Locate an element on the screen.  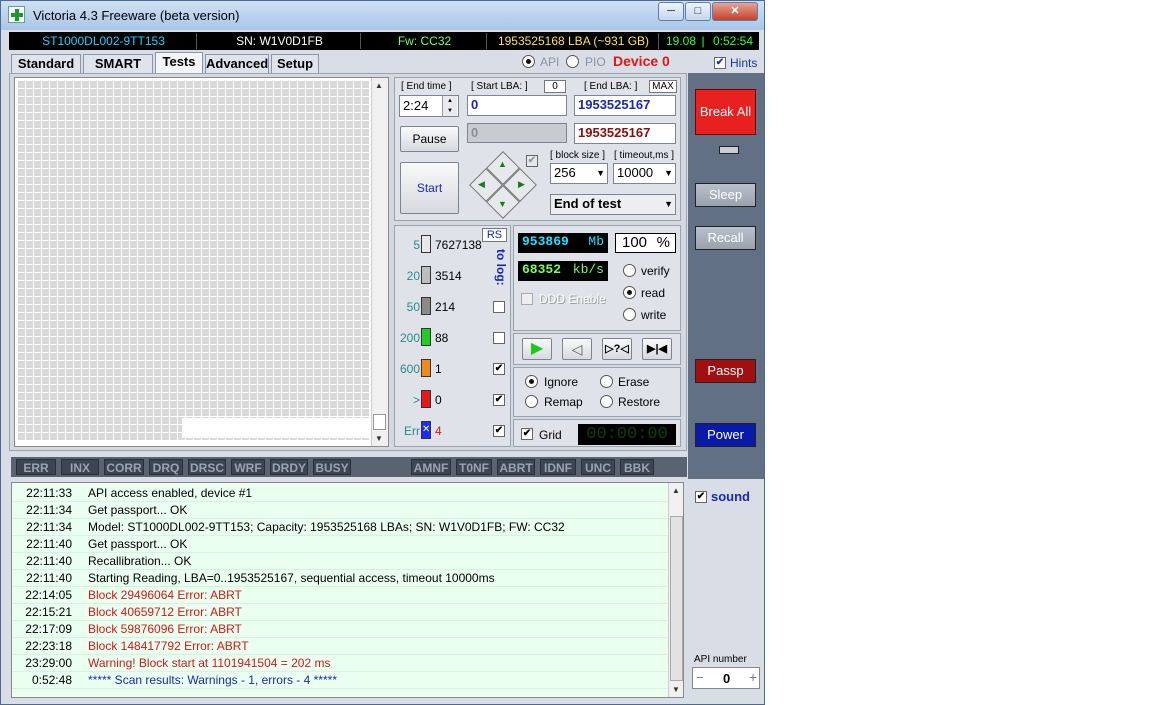
log-message: Block 148417792 Error: ABRT is located at coordinates (168, 646).